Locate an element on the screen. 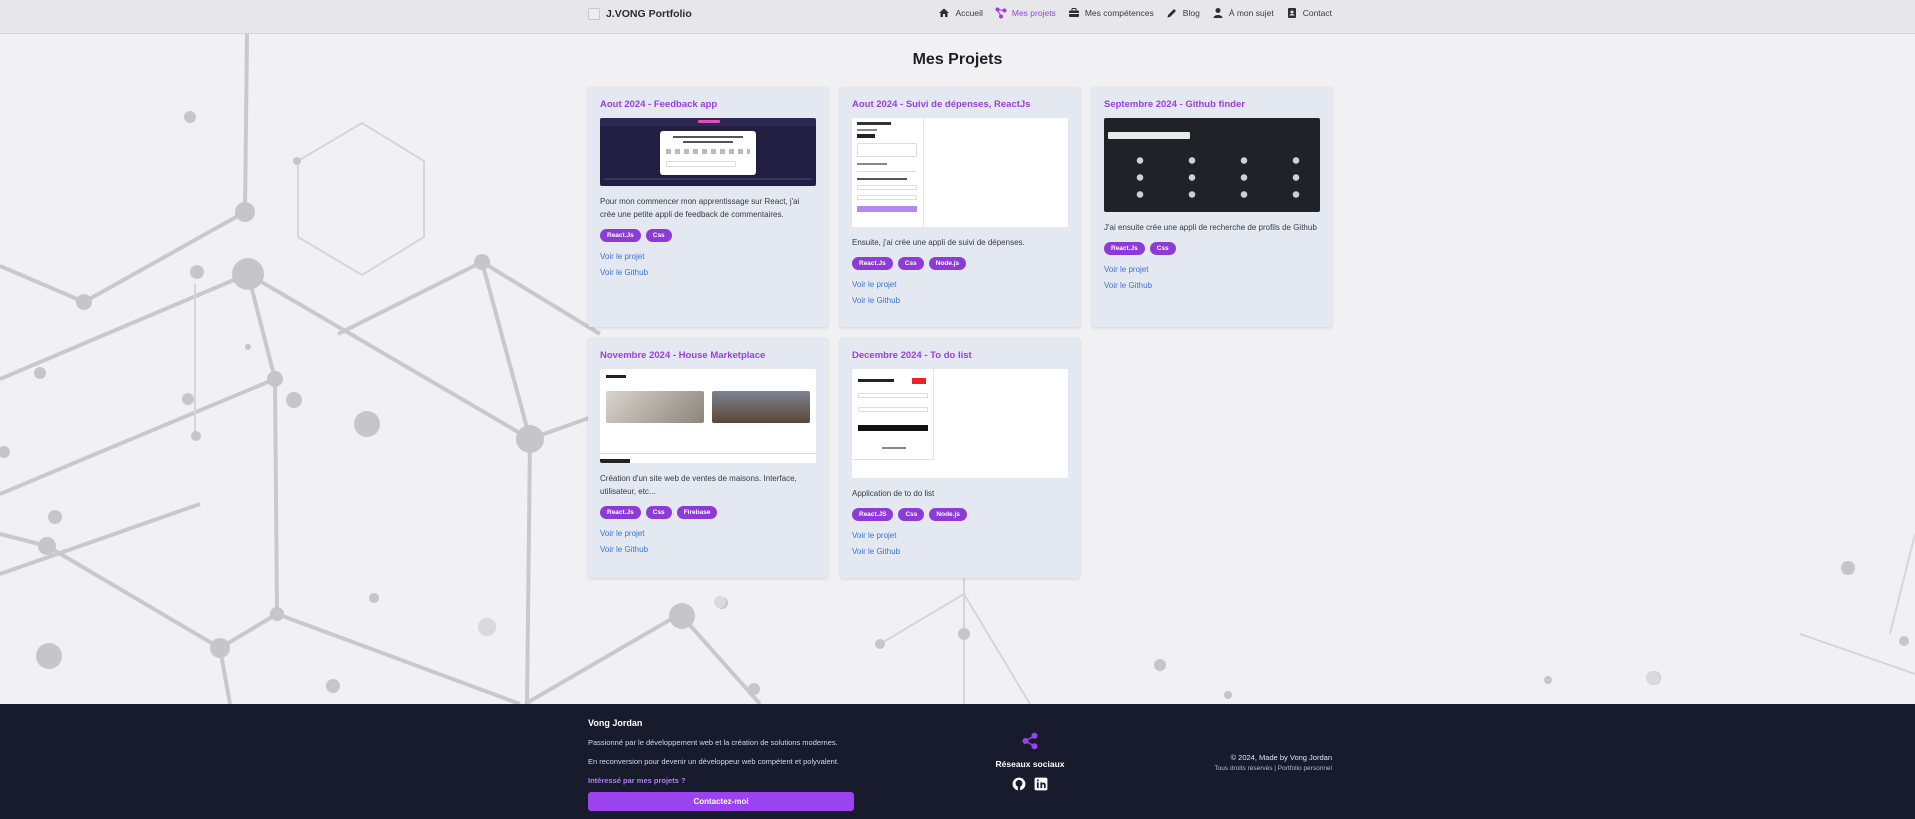 Image resolution: width=1915 pixels, height=819 pixels. home-icon is located at coordinates (944, 12).